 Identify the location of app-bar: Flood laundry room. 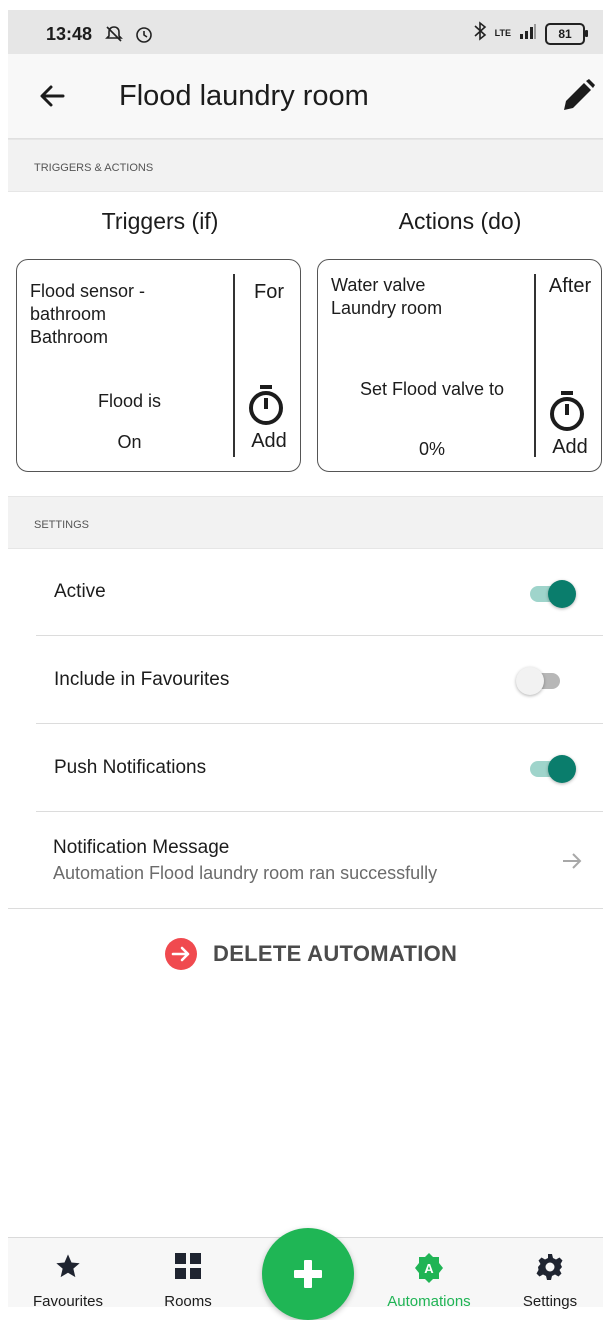
(305, 96).